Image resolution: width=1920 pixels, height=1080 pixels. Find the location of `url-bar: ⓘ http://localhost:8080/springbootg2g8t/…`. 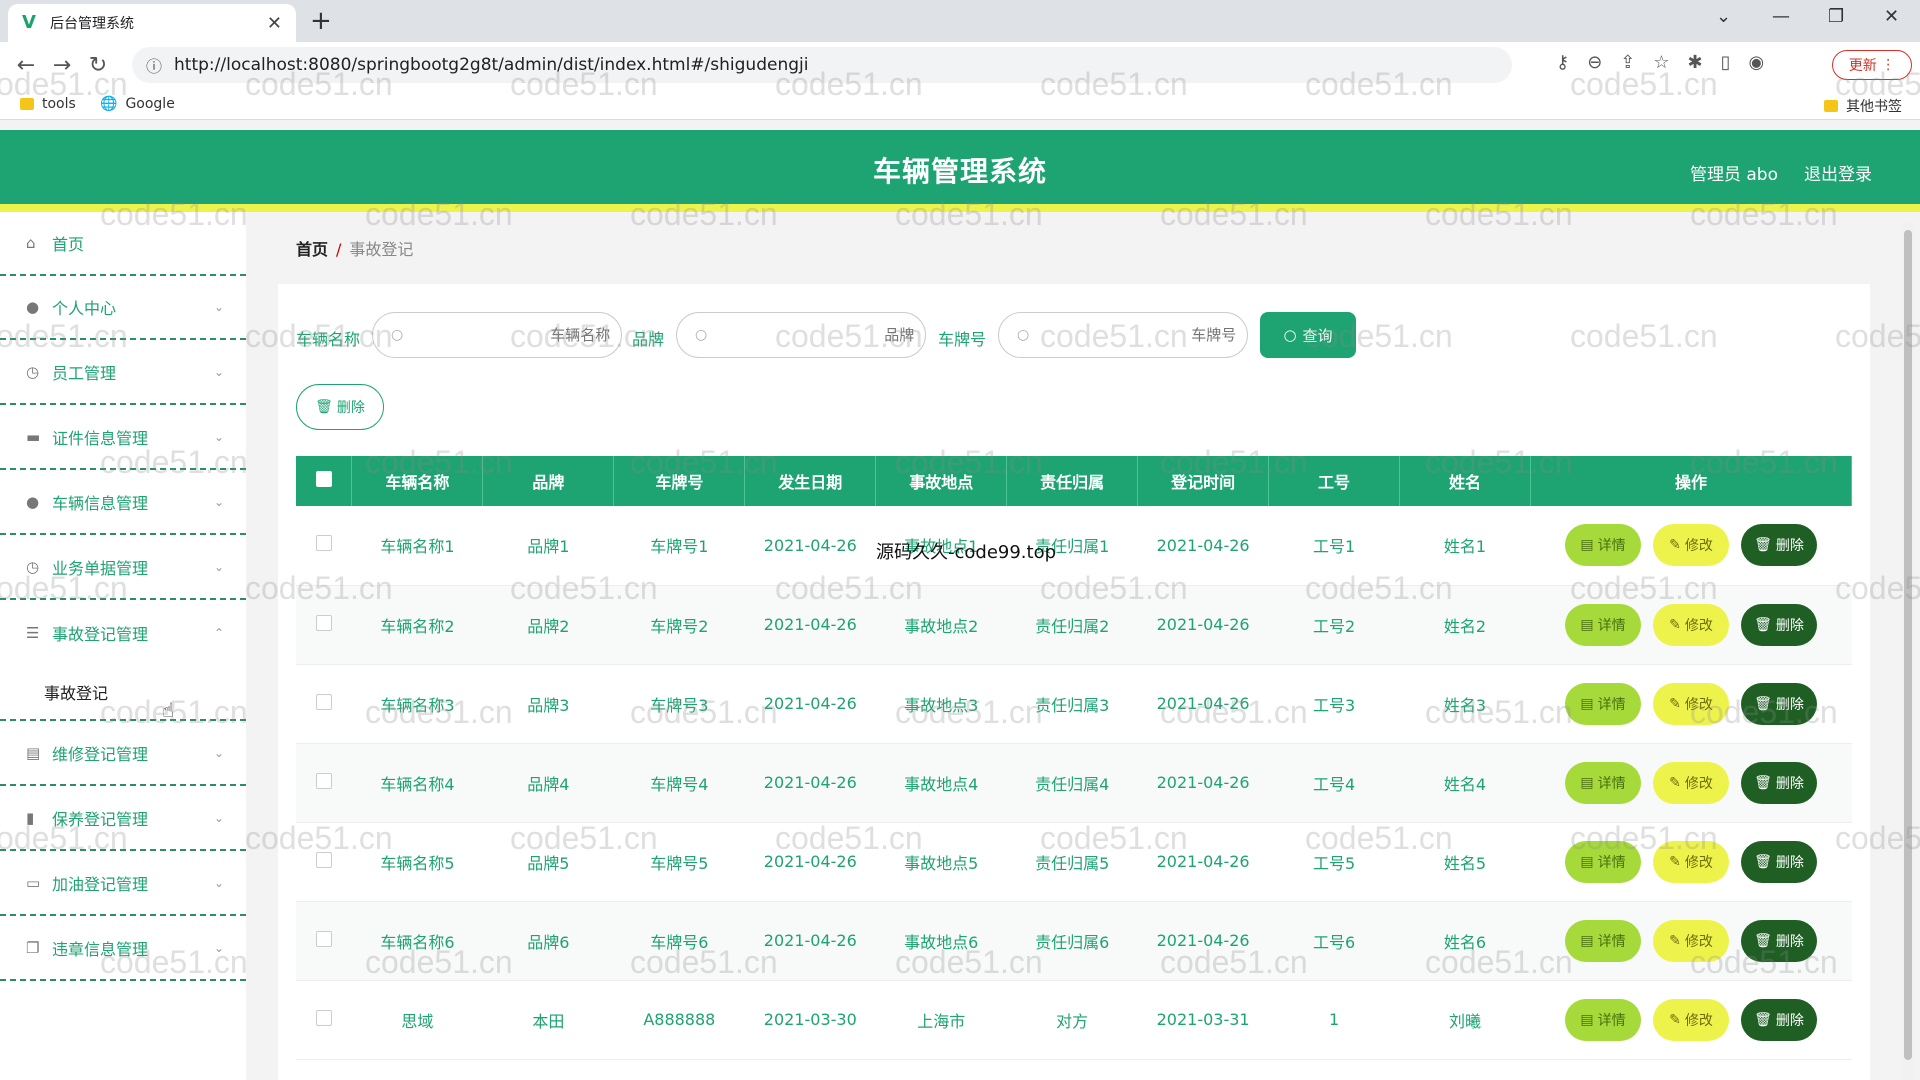

url-bar: ⓘ http://localhost:8080/springbootg2g8t/… is located at coordinates (822, 65).